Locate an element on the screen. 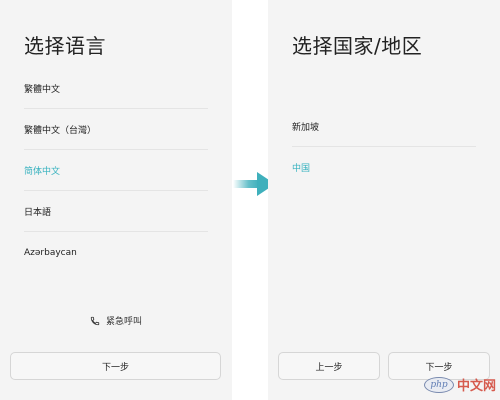 This screenshot has height=400, width=500. region-item-china: 中国 is located at coordinates (384, 167).